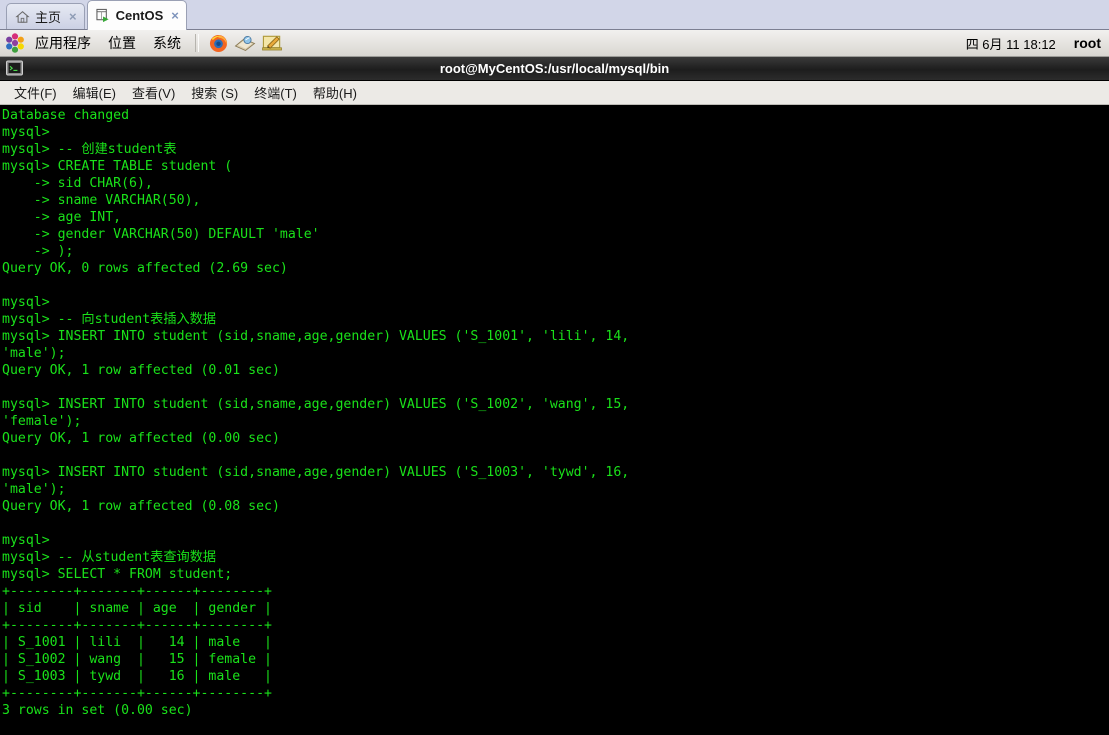  I want to click on menu-help: 帮助(H), so click(335, 92).